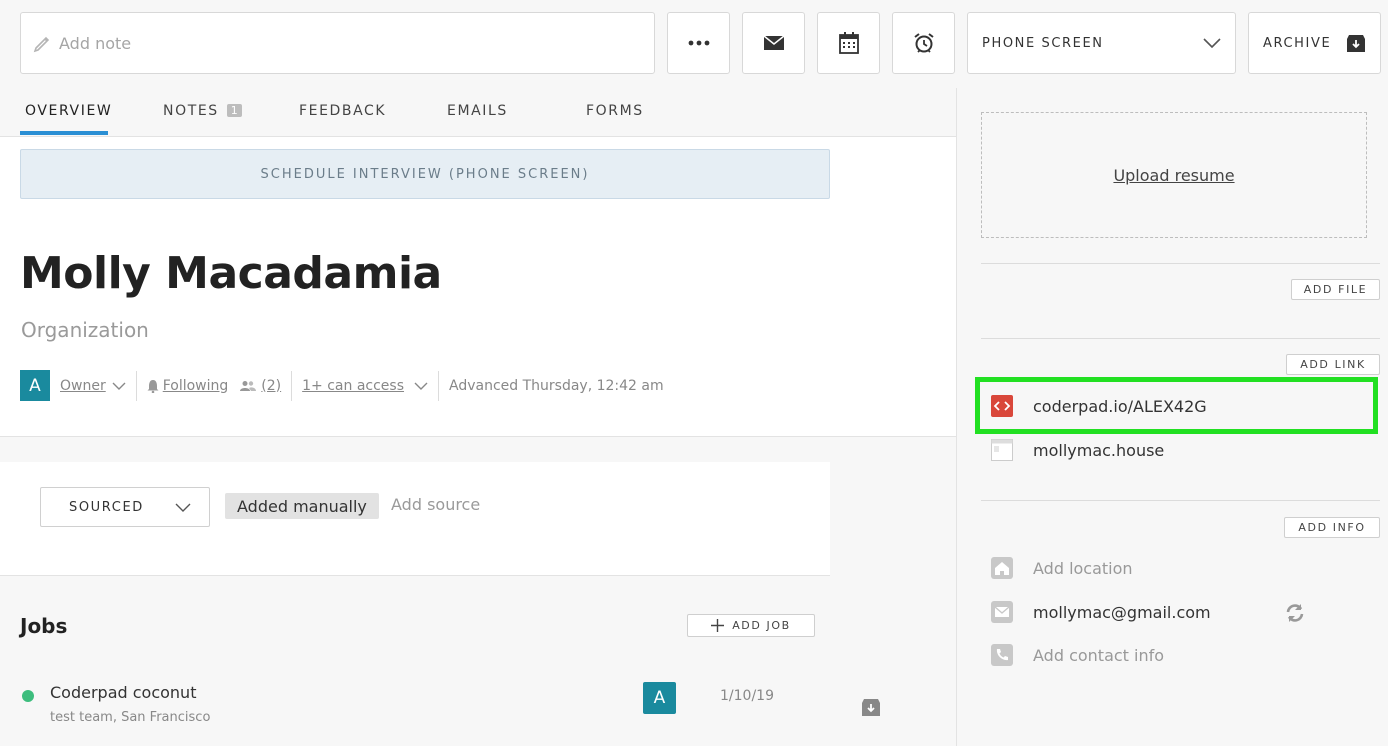 The height and width of the screenshot is (746, 1388). What do you see at coordinates (234, 110) in the screenshot?
I see `notes-count-badge: 1` at bounding box center [234, 110].